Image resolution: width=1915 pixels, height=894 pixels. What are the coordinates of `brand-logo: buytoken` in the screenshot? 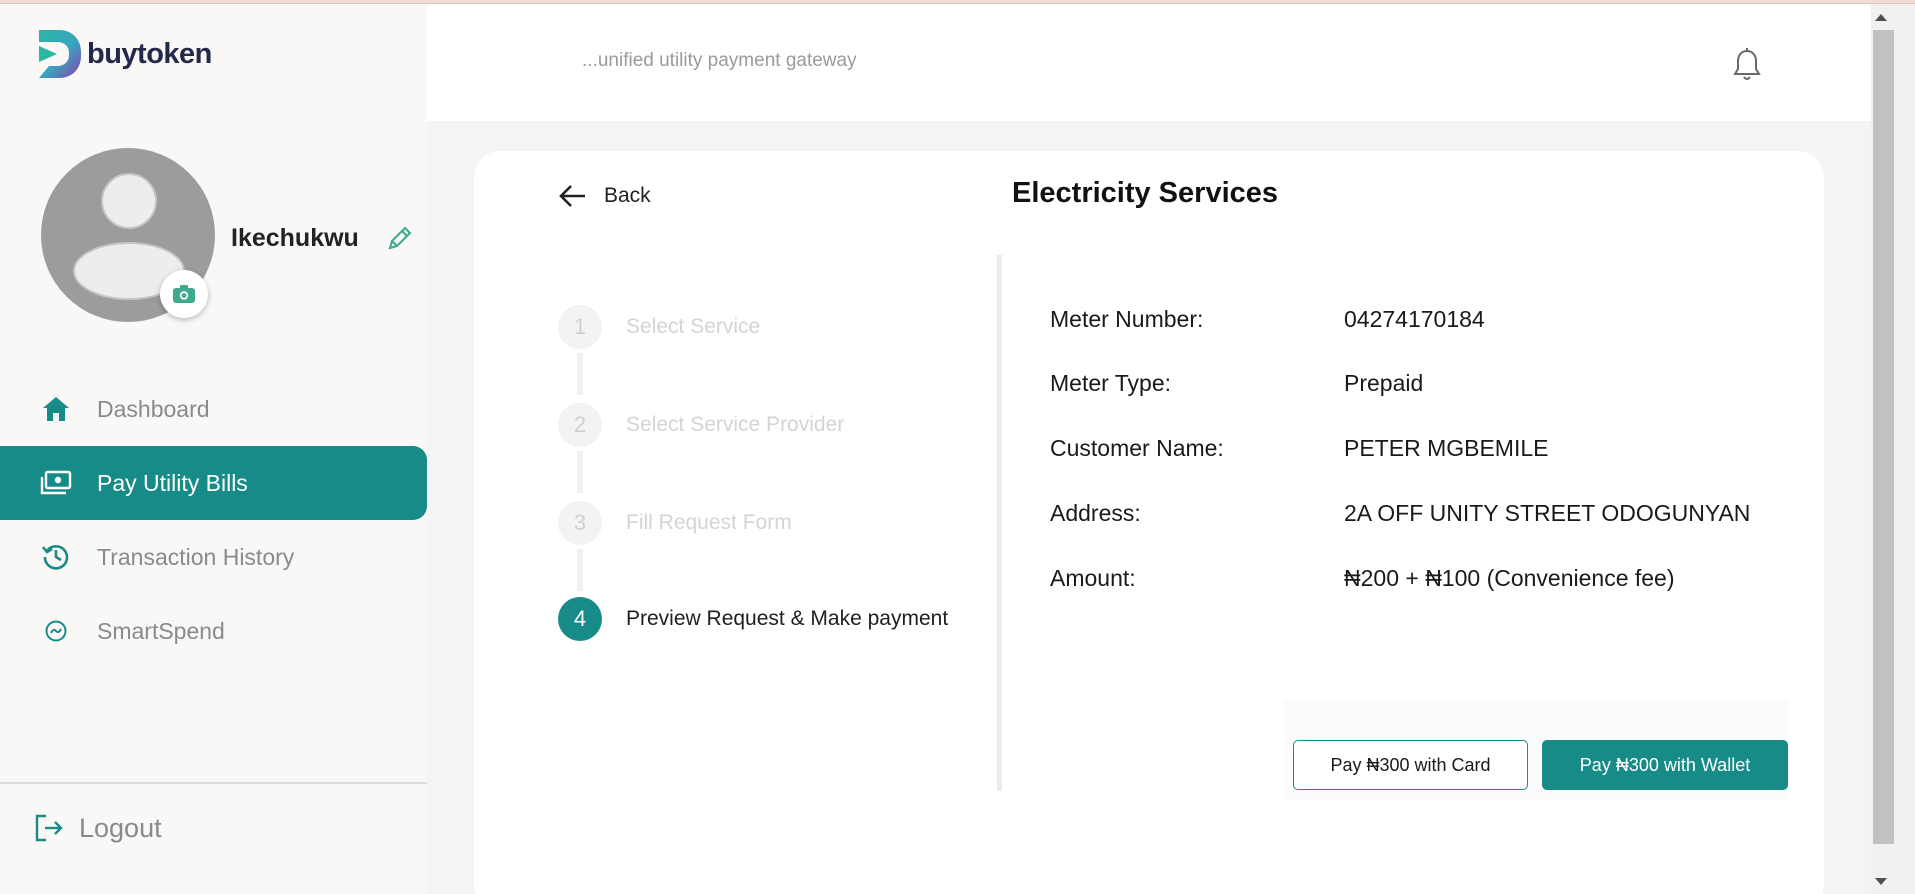 It's located at (123, 54).